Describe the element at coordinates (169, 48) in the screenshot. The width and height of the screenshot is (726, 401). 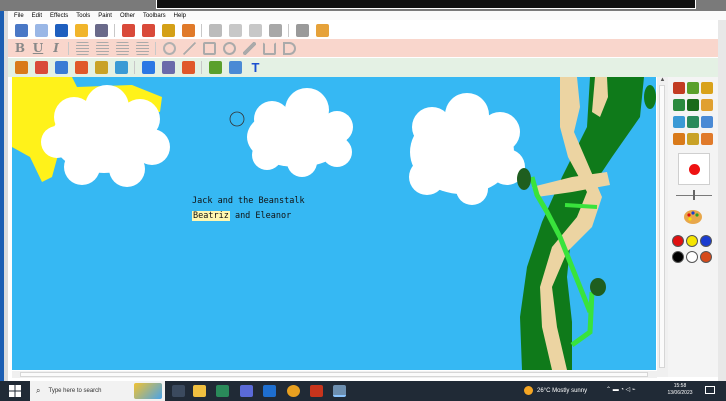
I see `line-style-icon` at that location.